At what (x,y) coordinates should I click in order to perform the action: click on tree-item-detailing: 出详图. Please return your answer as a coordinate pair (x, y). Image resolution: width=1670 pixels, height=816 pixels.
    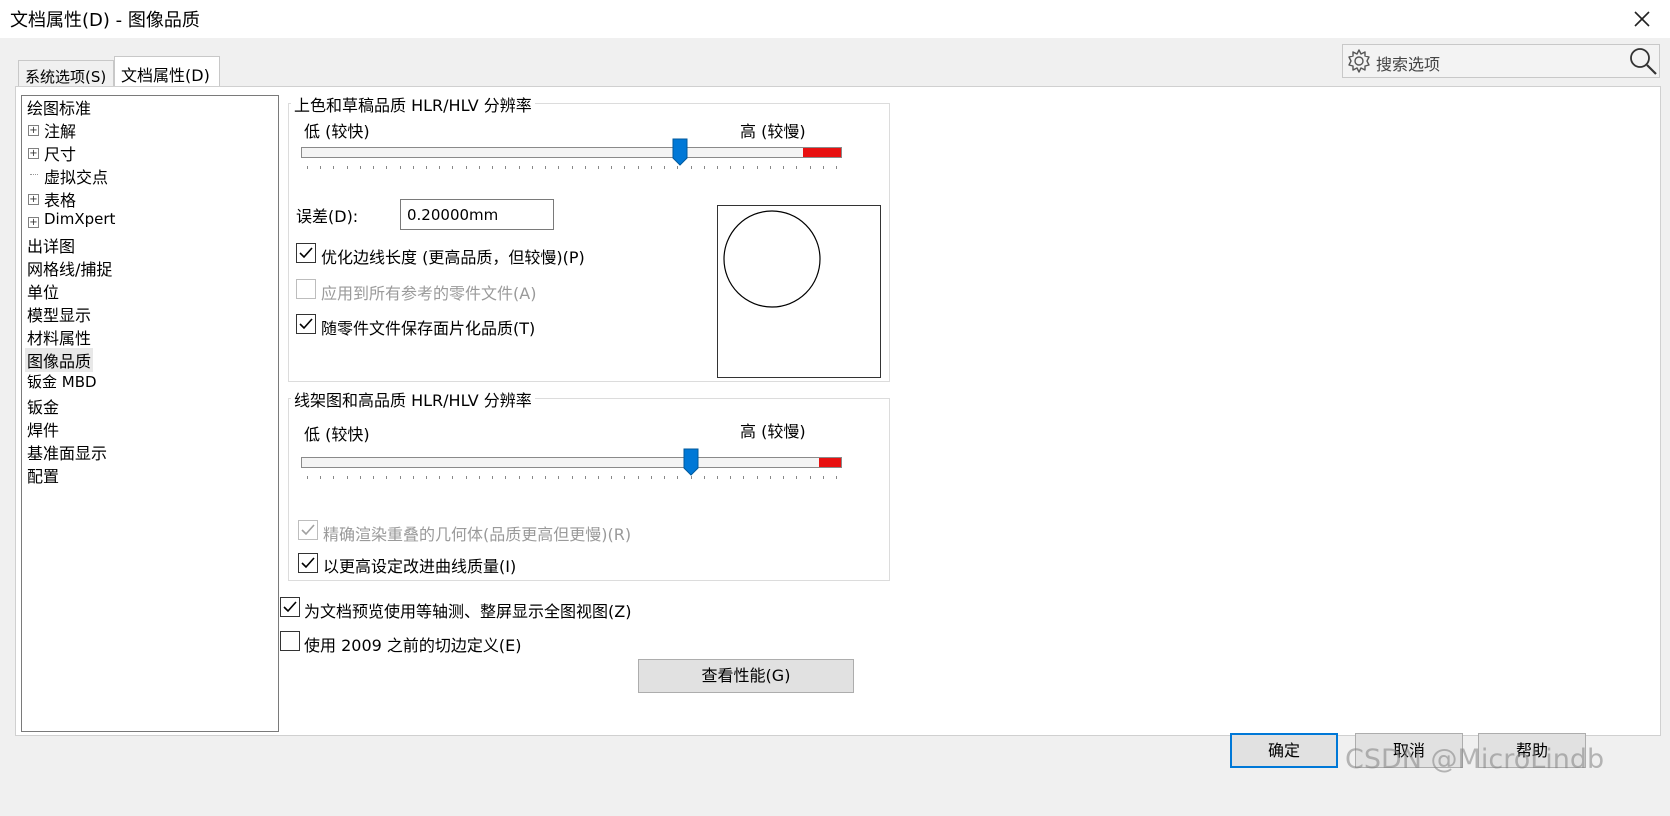
    Looking at the image, I should click on (51, 245).